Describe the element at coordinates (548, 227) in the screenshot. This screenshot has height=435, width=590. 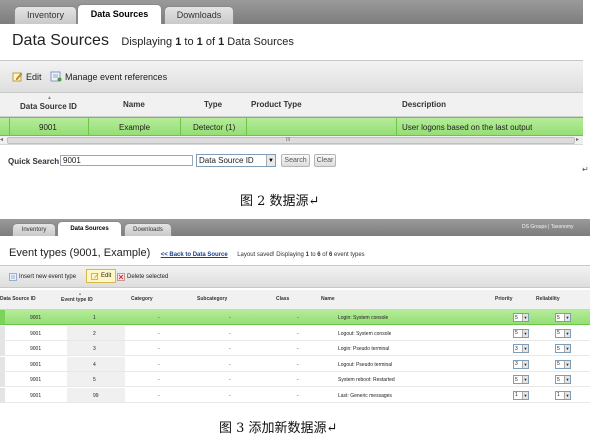
I see `top-right-links: DS Groups | Taxonomy` at that location.